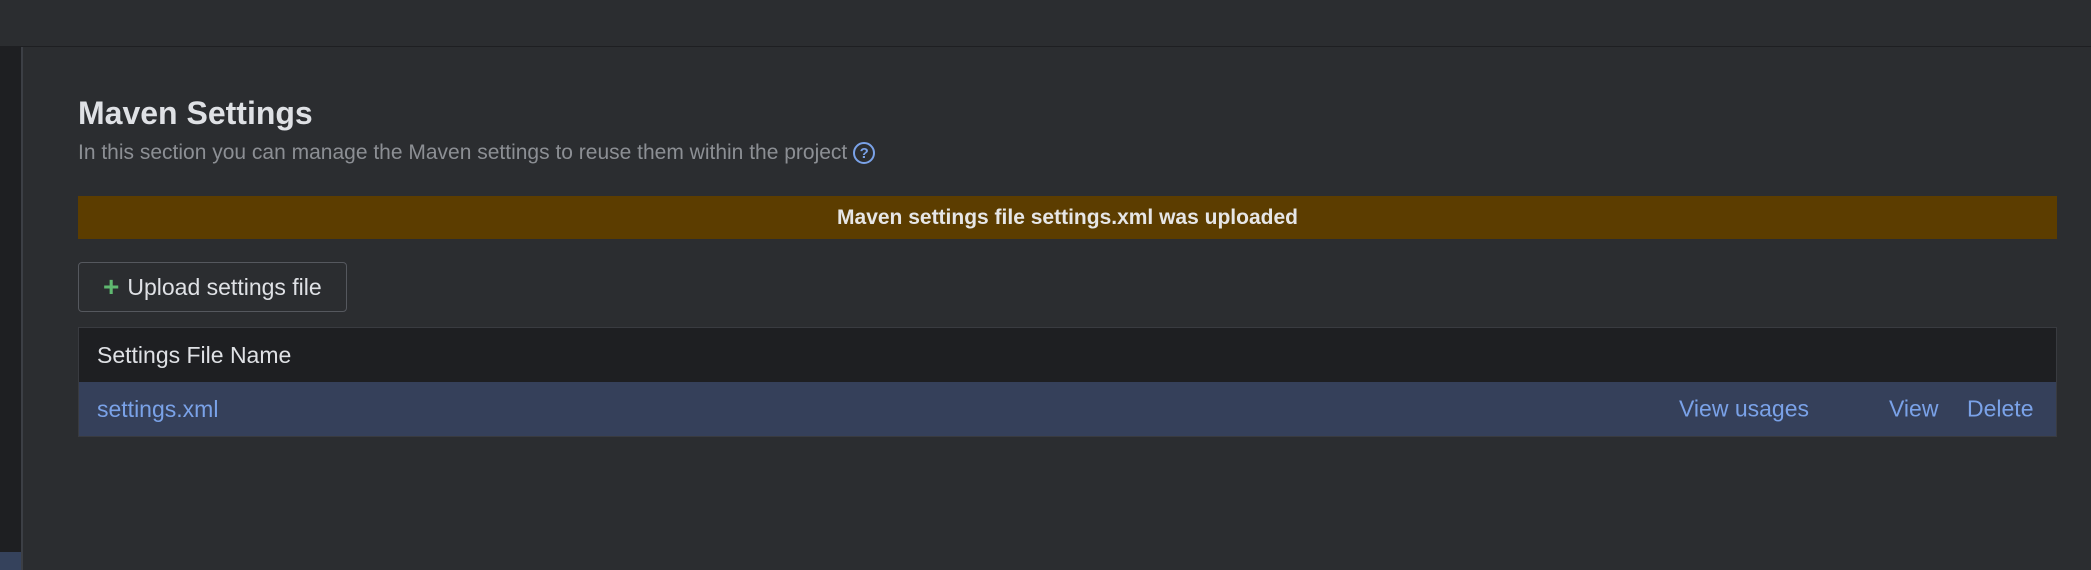  What do you see at coordinates (194, 354) in the screenshot?
I see `column-header-settings-file-name: Settings File Name` at bounding box center [194, 354].